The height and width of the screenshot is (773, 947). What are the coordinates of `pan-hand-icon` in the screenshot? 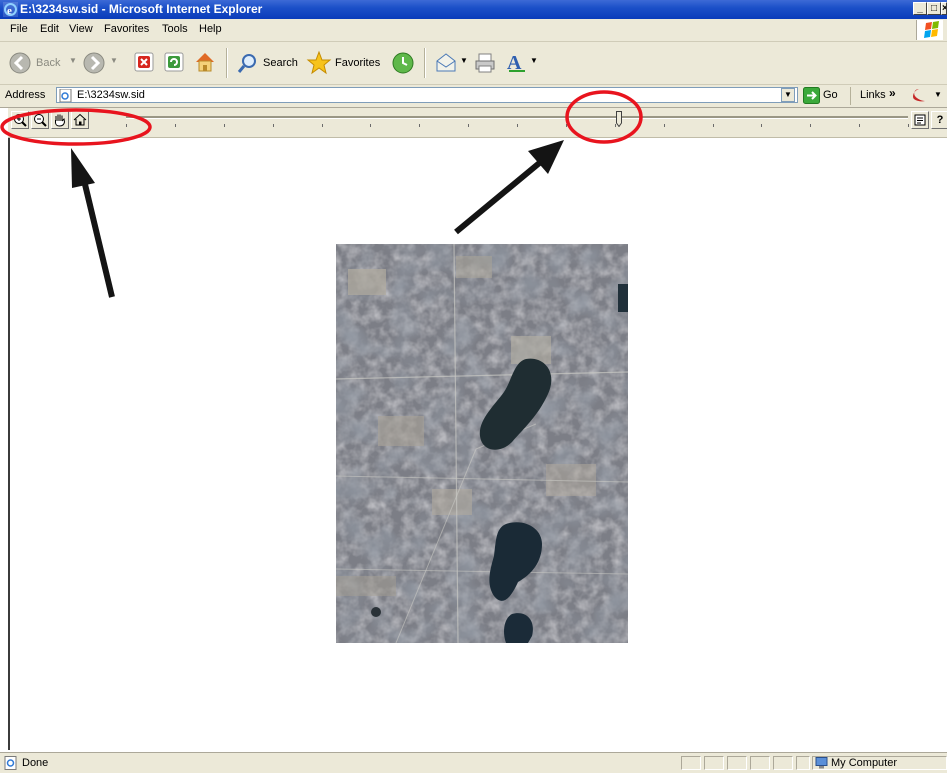 It's located at (60, 120).